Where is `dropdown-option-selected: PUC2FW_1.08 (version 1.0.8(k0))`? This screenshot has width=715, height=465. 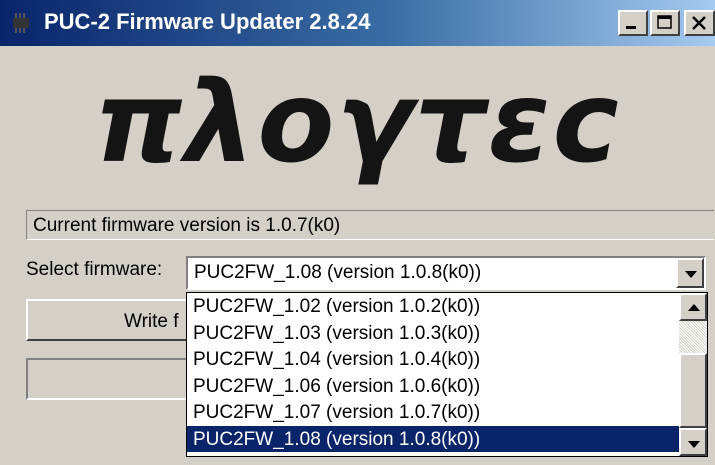
dropdown-option-selected: PUC2FW_1.08 (version 1.0.8(k0)) is located at coordinates (433, 438).